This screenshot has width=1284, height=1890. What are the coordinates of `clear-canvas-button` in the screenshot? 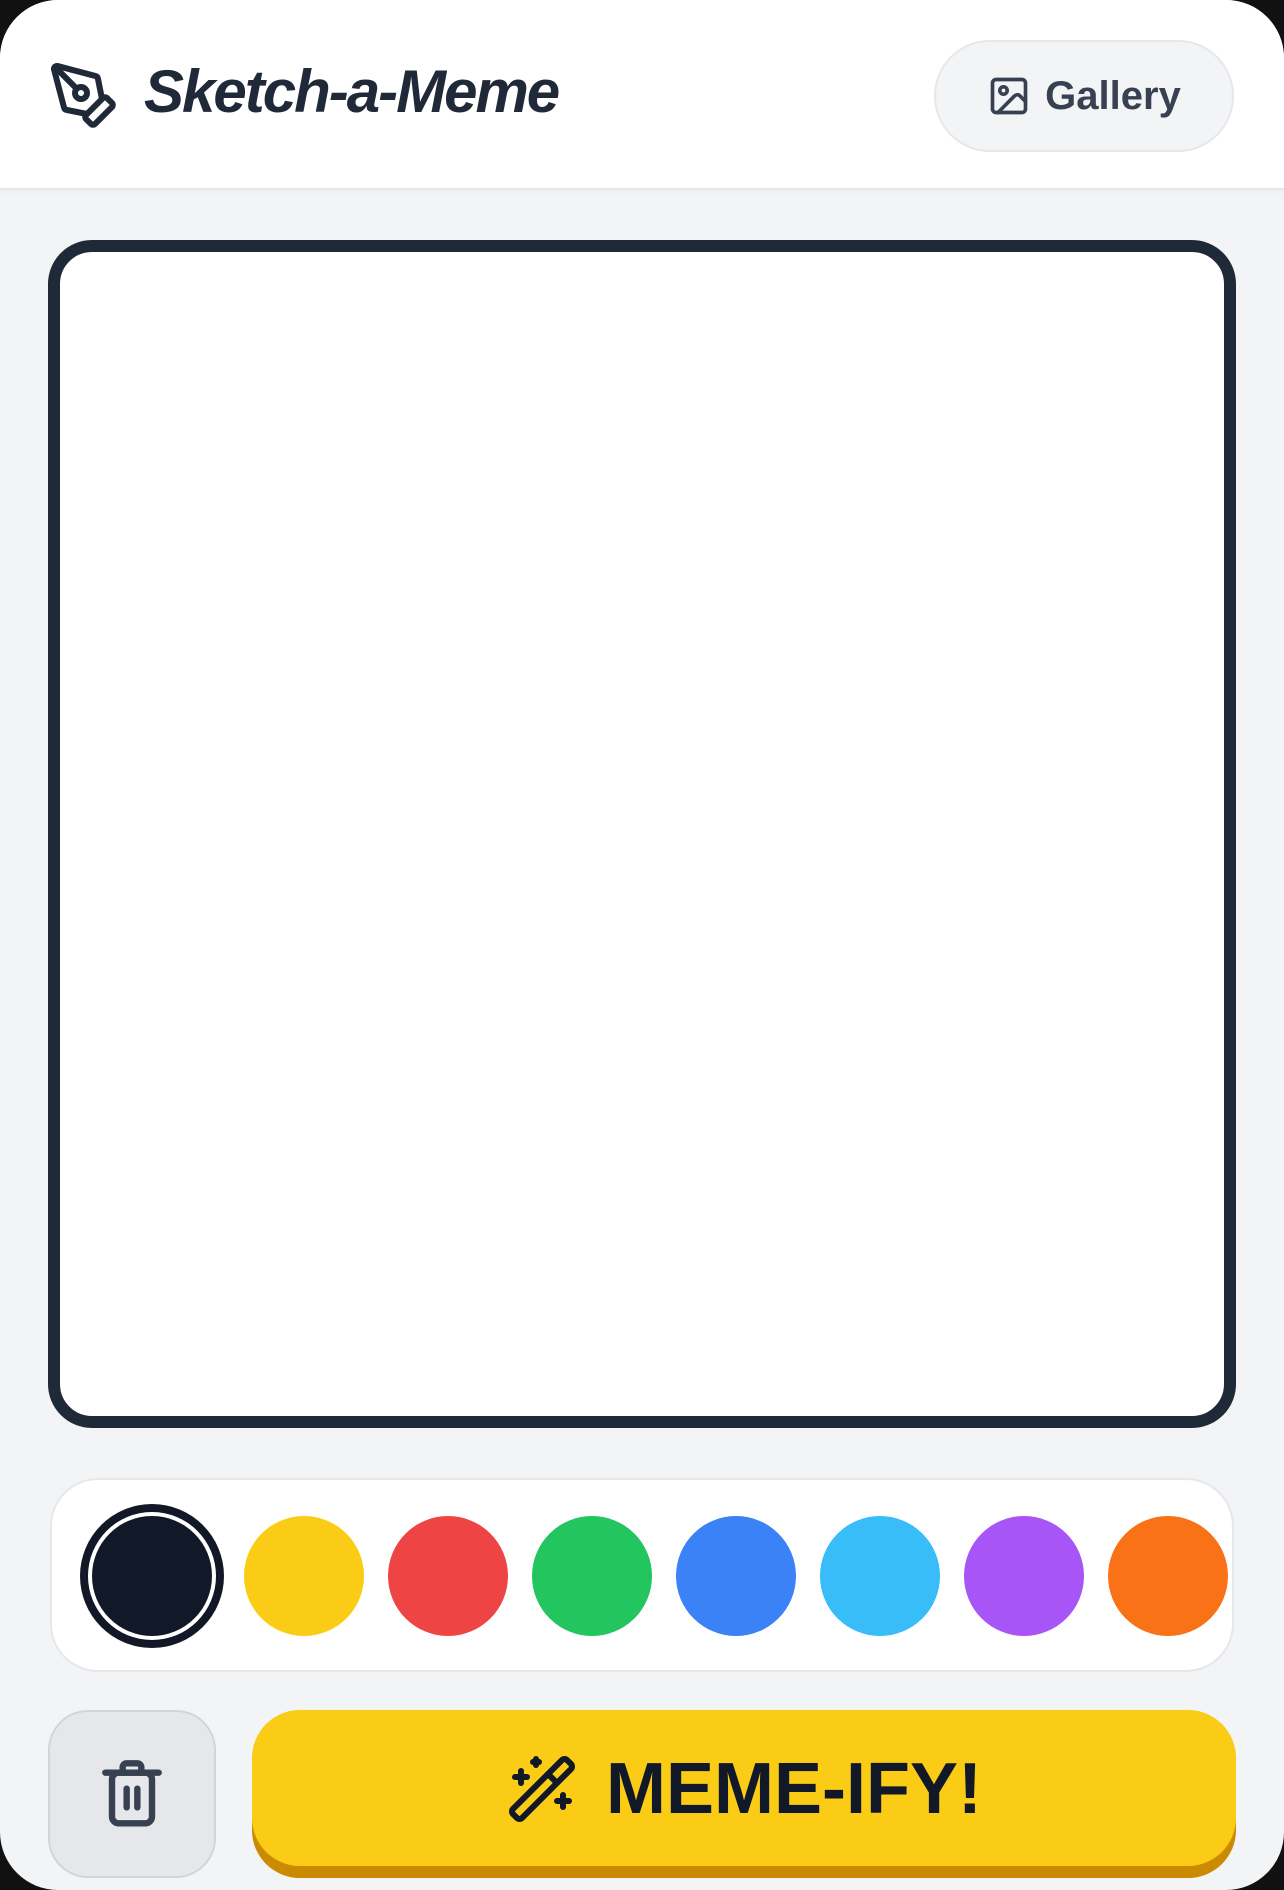 It's located at (132, 1794).